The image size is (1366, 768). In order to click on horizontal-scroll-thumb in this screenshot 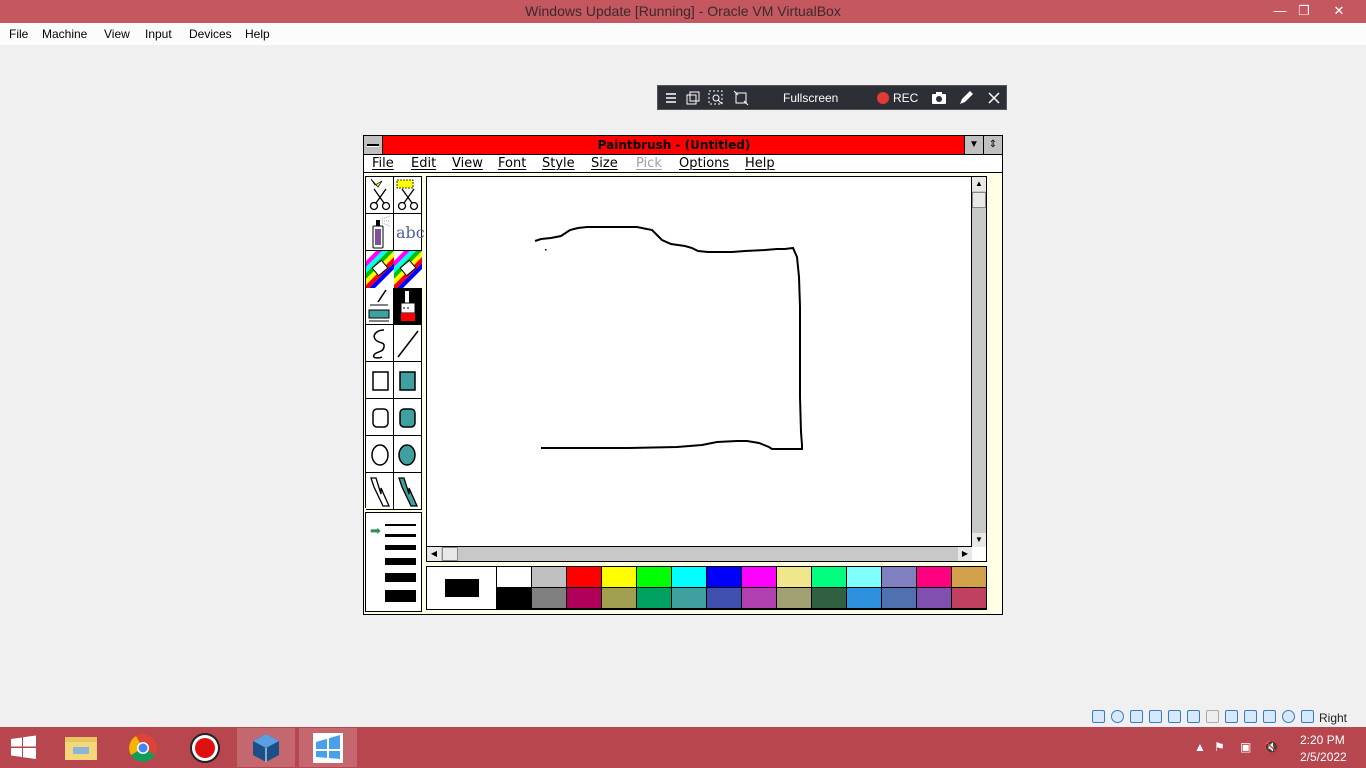, I will do `click(450, 554)`.